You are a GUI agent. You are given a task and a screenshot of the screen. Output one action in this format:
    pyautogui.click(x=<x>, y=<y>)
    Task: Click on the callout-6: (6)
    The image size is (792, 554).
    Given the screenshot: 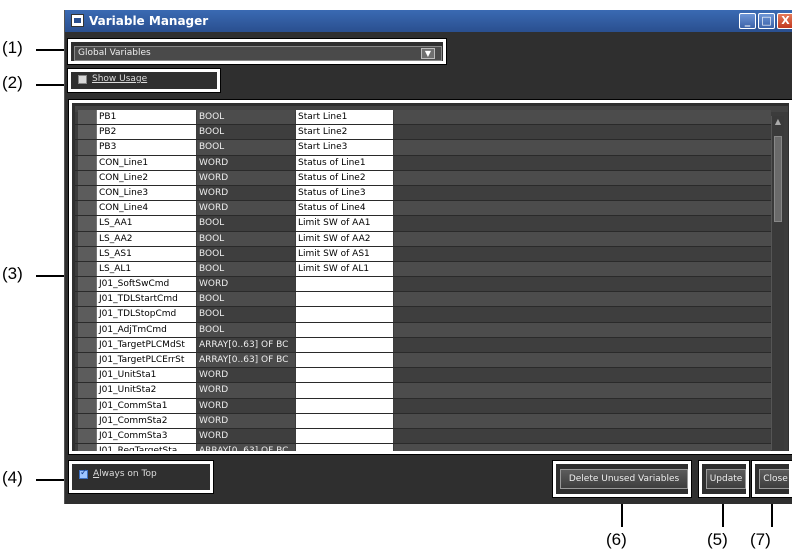 What is the action you would take?
    pyautogui.click(x=616, y=539)
    